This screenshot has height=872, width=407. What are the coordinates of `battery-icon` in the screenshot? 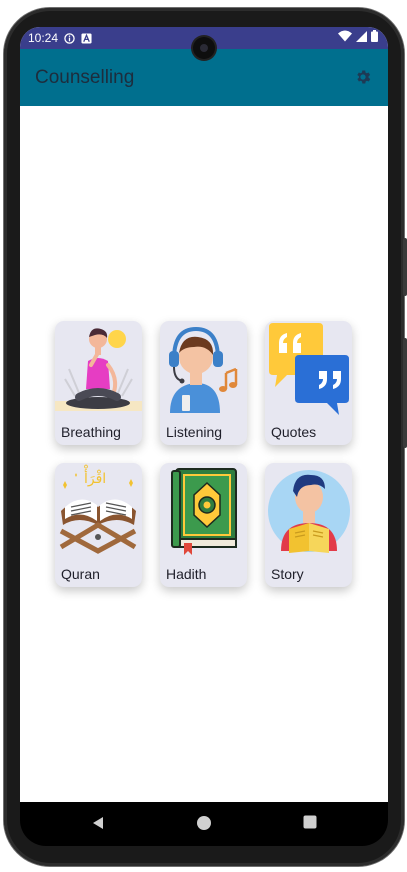 It's located at (374, 36).